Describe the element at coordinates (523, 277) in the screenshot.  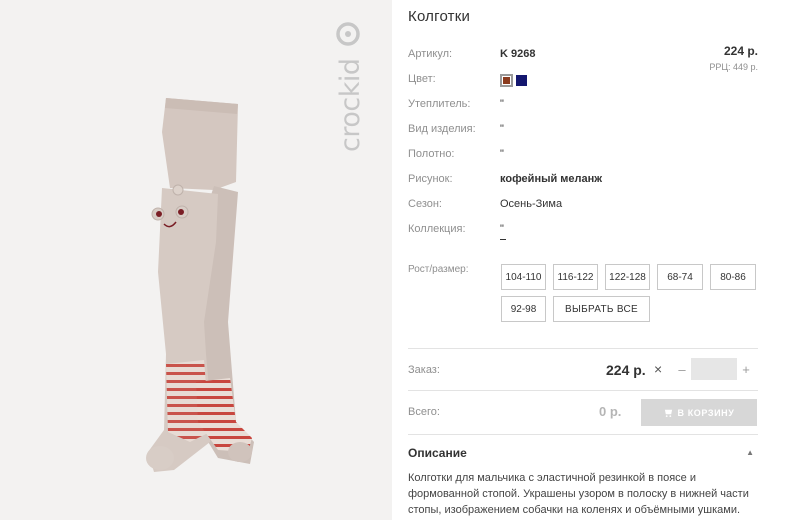
I see `size-option-104-110: 104-110` at that location.